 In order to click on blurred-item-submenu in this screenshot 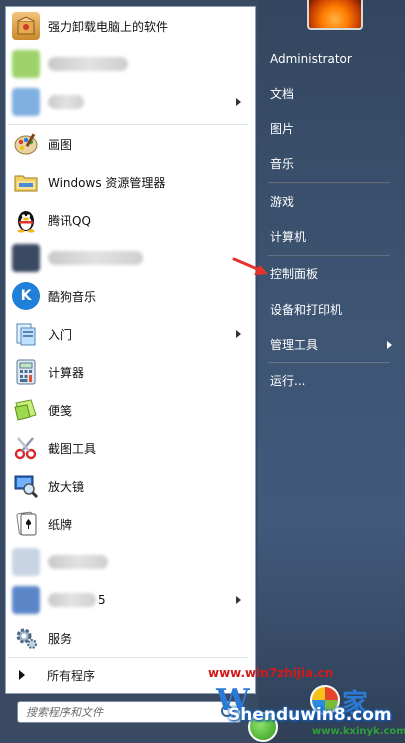, I will do `click(129, 102)`.